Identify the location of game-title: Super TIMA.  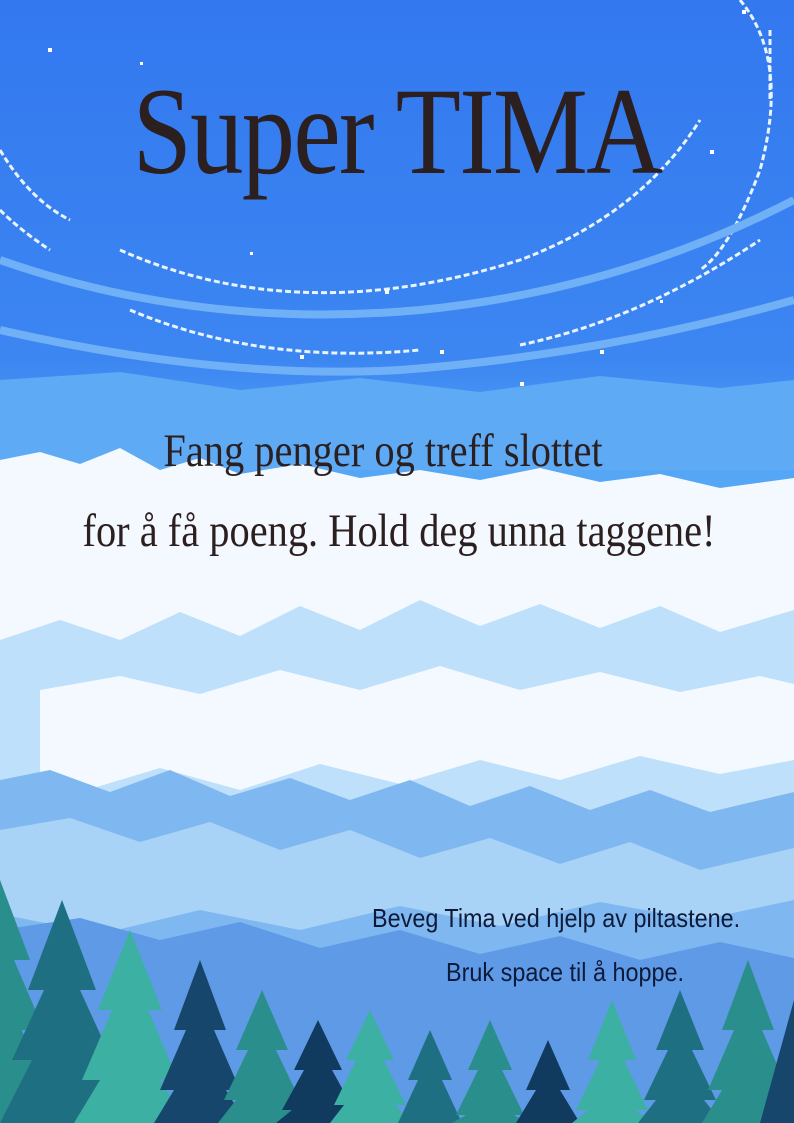
(398, 131).